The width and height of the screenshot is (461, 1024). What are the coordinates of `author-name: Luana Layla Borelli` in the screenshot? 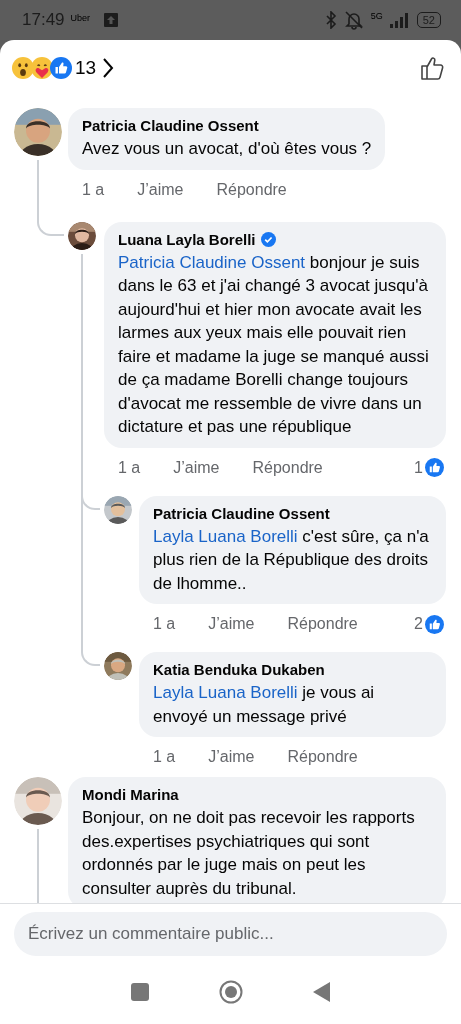 It's located at (187, 239).